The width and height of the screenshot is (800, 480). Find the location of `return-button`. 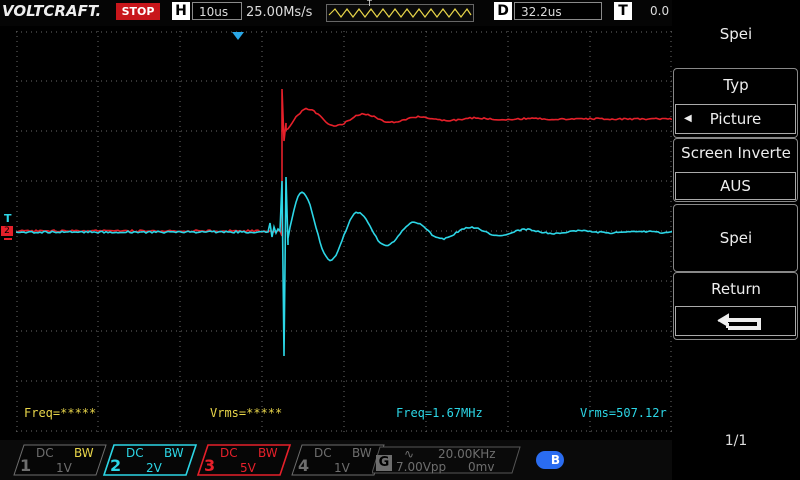

return-button is located at coordinates (735, 321).